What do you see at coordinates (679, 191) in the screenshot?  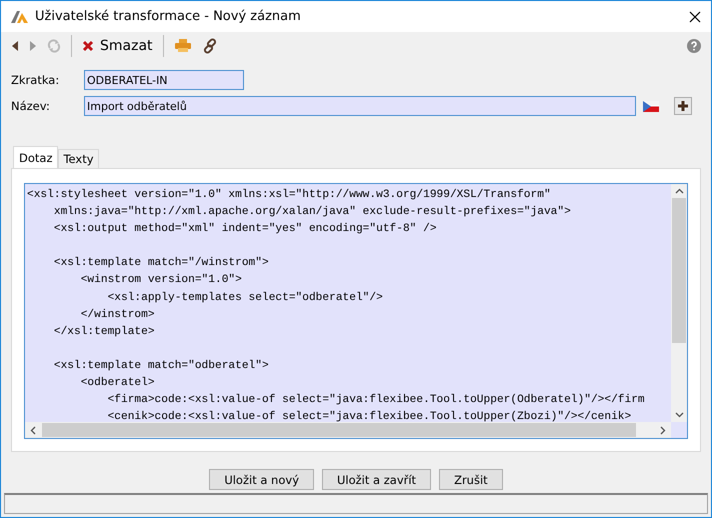 I see `scroll-up-icon` at bounding box center [679, 191].